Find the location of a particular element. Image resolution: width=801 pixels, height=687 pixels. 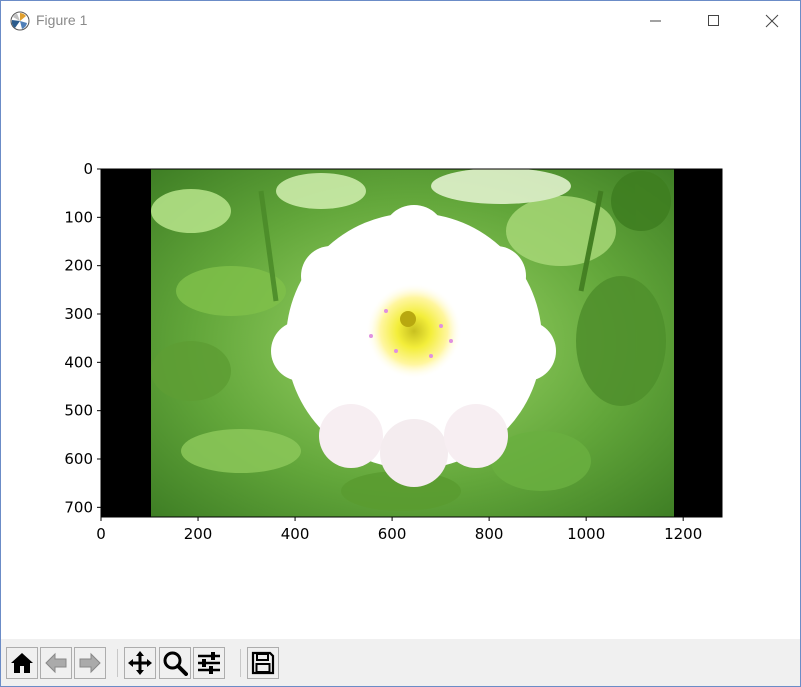

back-button is located at coordinates (56, 663).